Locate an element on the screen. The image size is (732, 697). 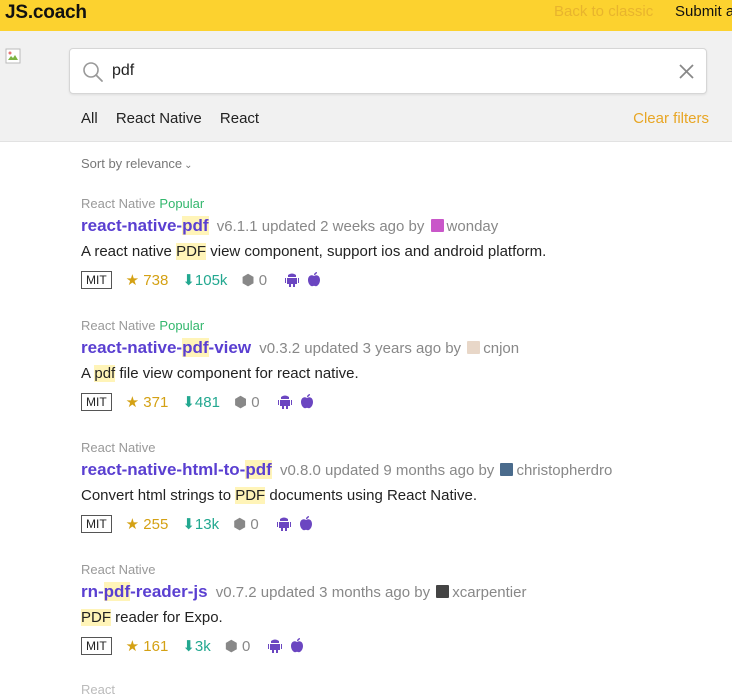
download-count: ⬇105k is located at coordinates (205, 280).